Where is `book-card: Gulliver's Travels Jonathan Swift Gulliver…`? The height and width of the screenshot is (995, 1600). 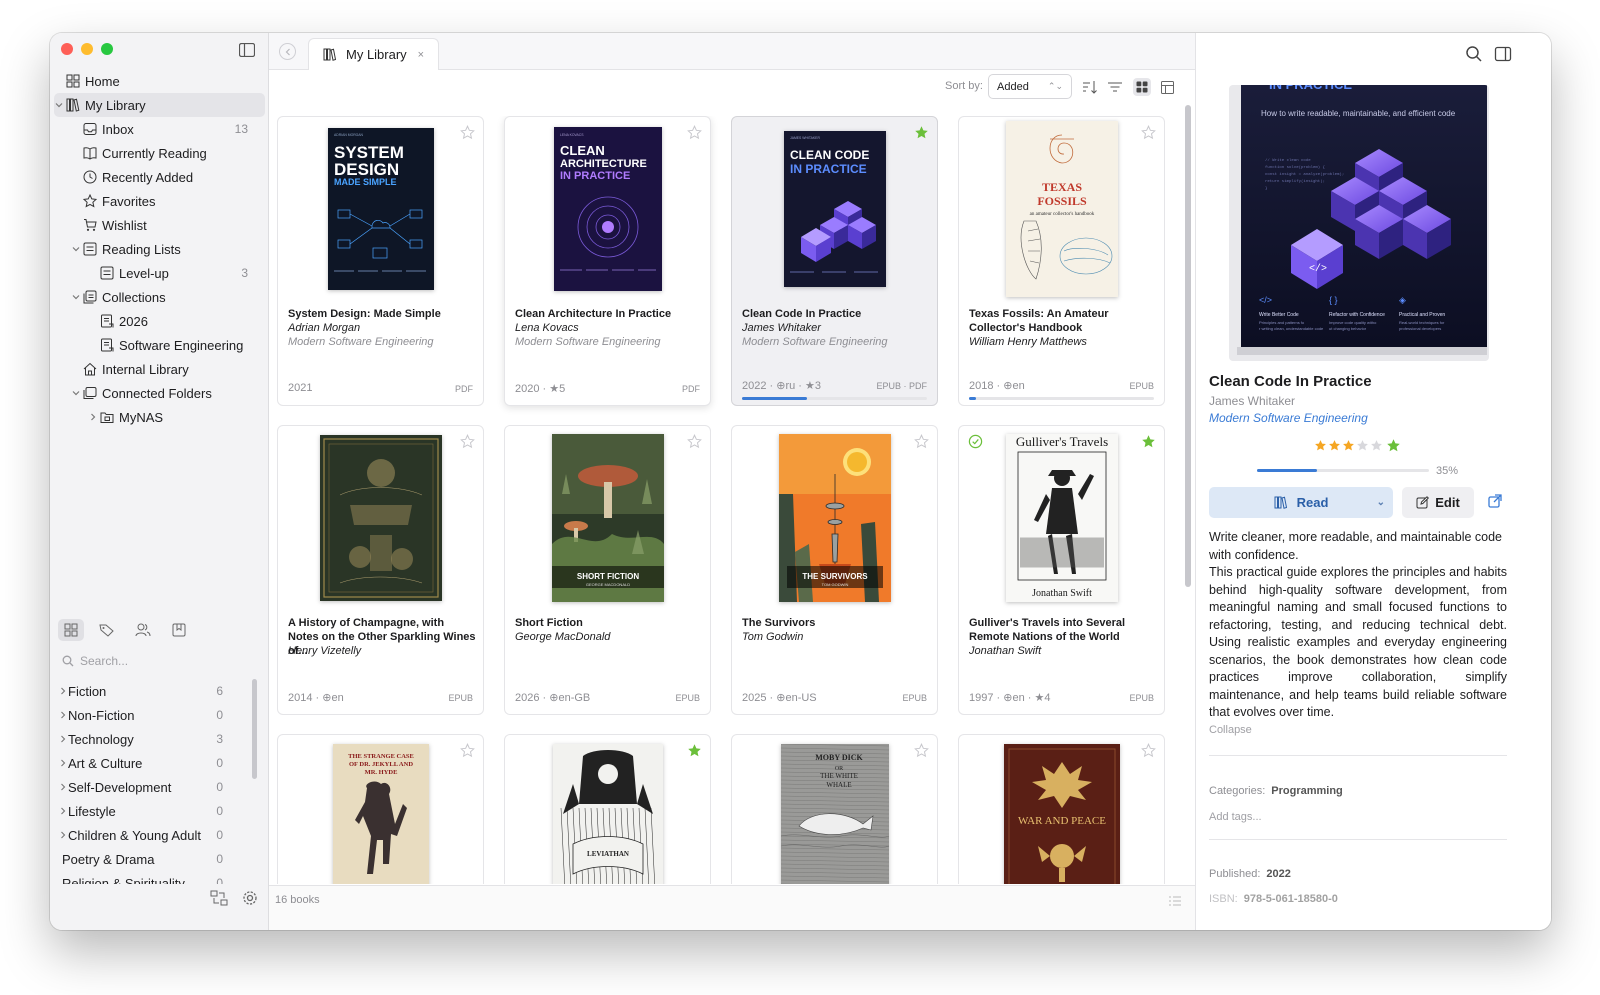
book-card: Gulliver's Travels Jonathan Swift Gulliver… is located at coordinates (1061, 570).